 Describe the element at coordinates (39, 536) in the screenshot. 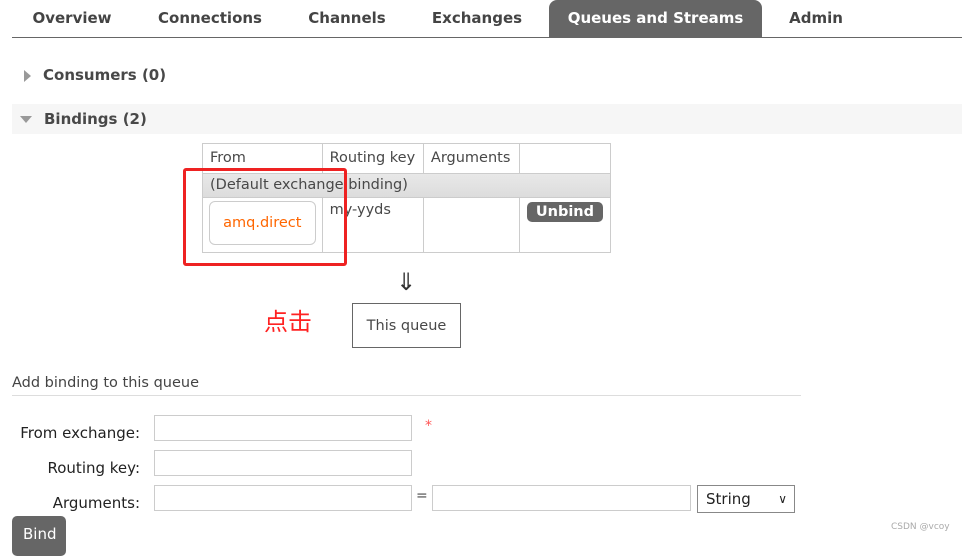

I see `bind-button: Bind` at that location.